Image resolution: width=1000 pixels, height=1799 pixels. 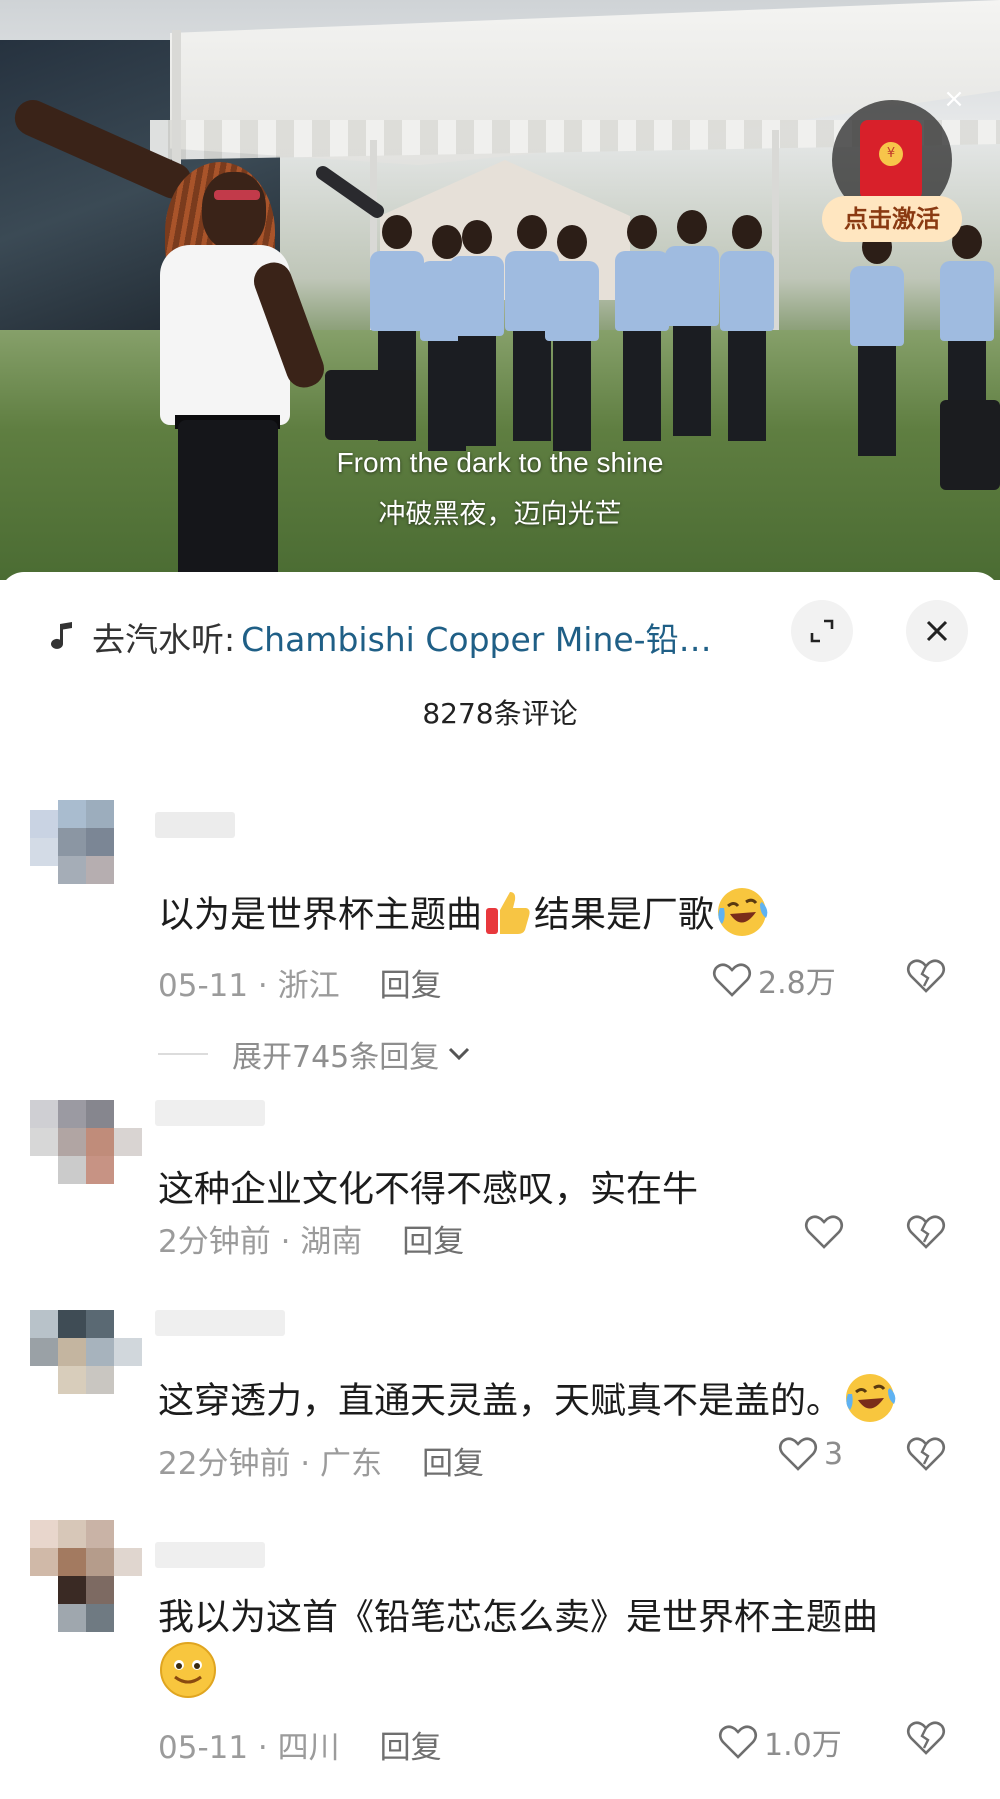 I want to click on like-button, so click(x=827, y=1232).